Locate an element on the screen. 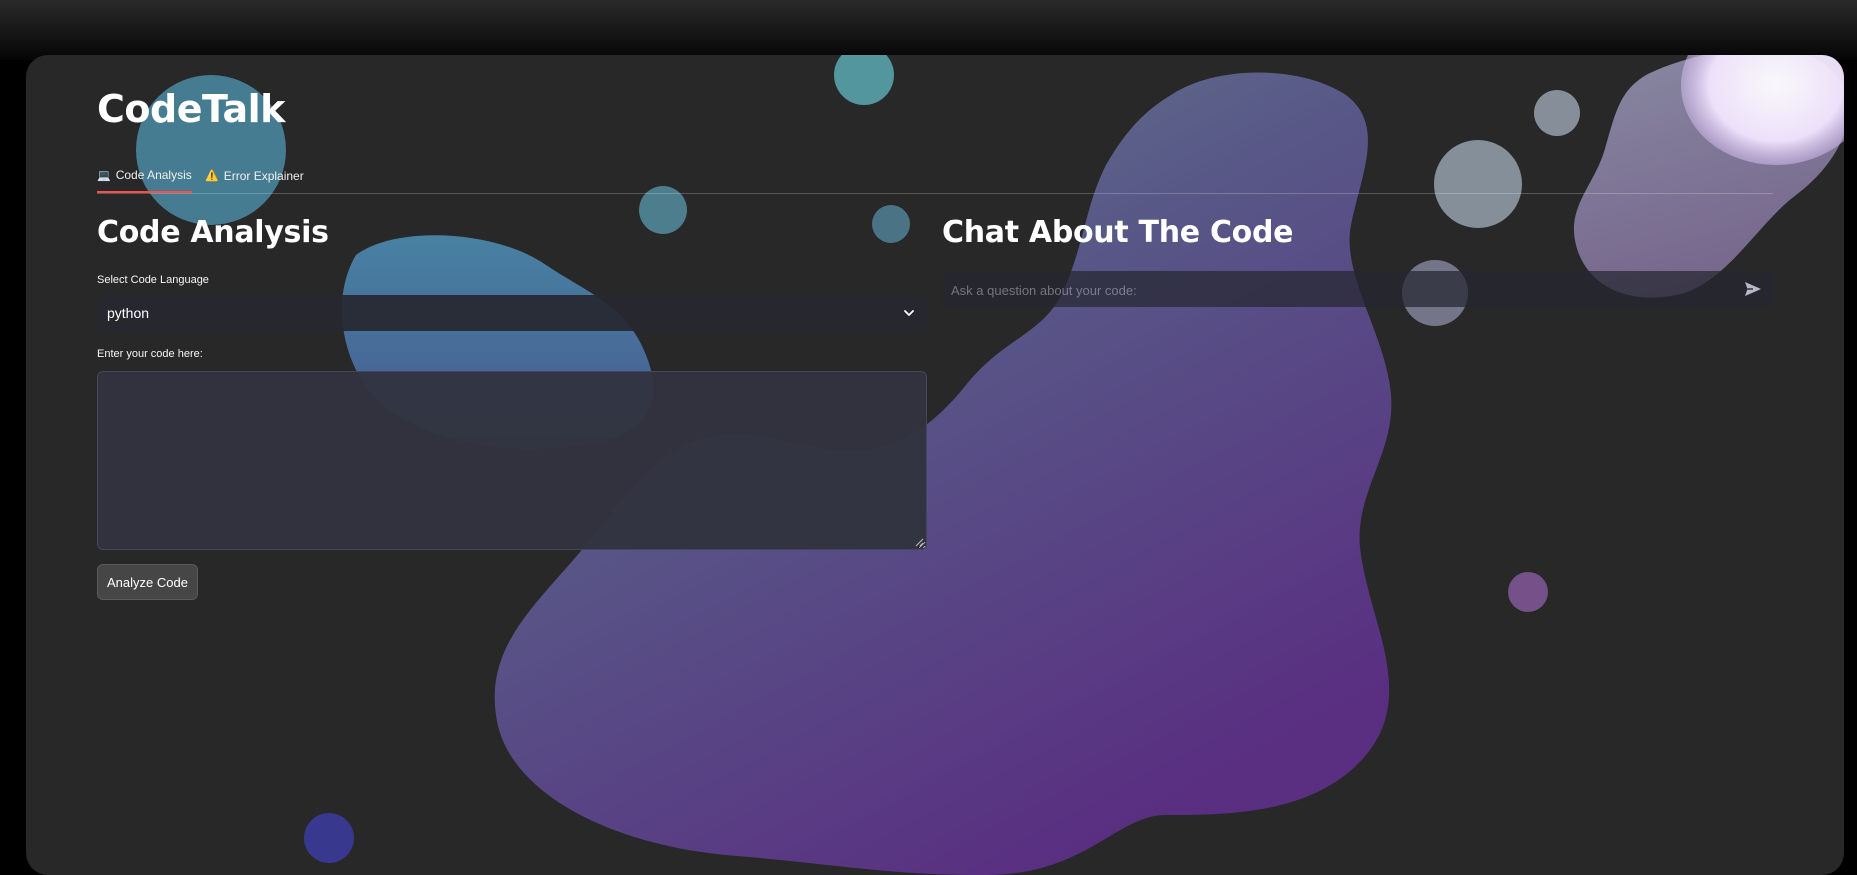 Image resolution: width=1857 pixels, height=875 pixels. tab-code-analysis: 💻 Code Analysis is located at coordinates (144, 176).